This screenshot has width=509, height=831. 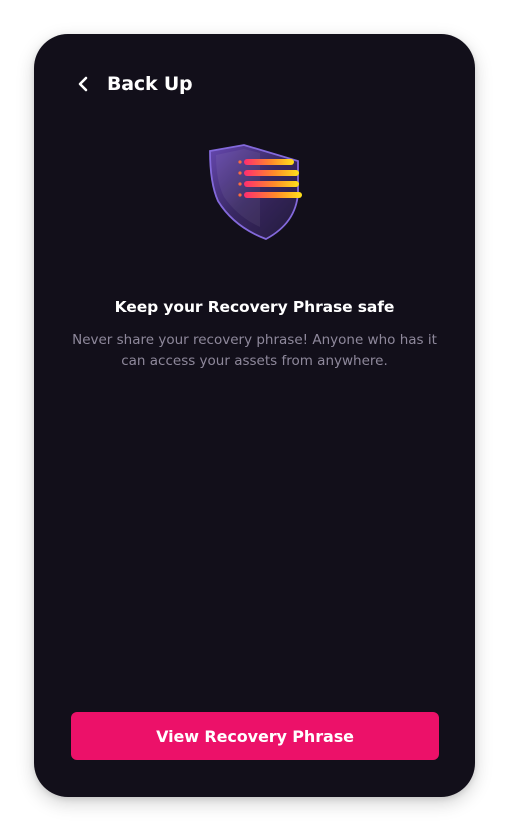 I want to click on back-up-header: Back Up, so click(x=133, y=84).